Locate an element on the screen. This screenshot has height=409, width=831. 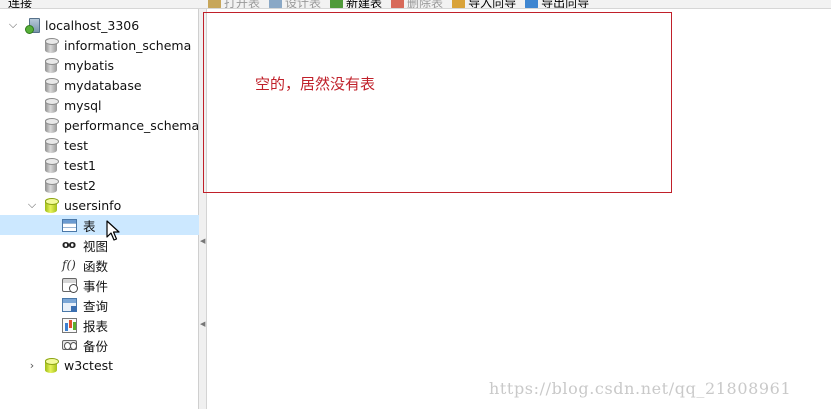
tree-db-mybatis: mybatis is located at coordinates (99, 65).